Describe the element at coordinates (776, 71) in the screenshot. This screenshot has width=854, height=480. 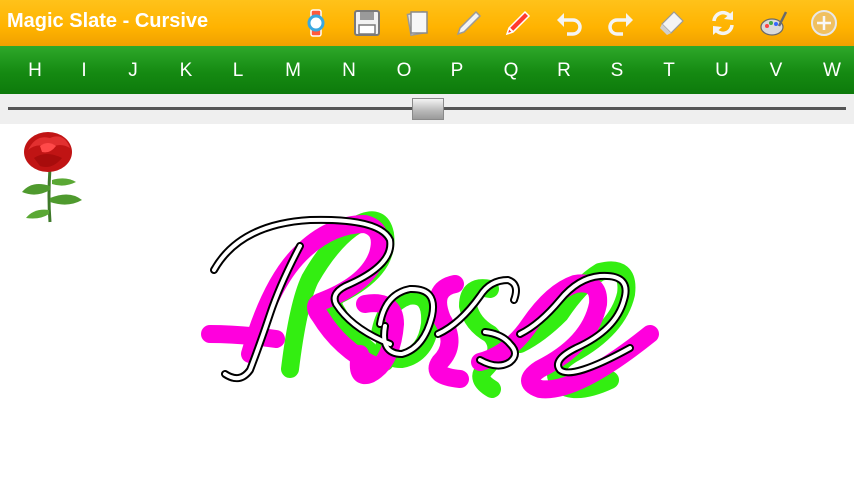
I see `letter-v: V` at that location.